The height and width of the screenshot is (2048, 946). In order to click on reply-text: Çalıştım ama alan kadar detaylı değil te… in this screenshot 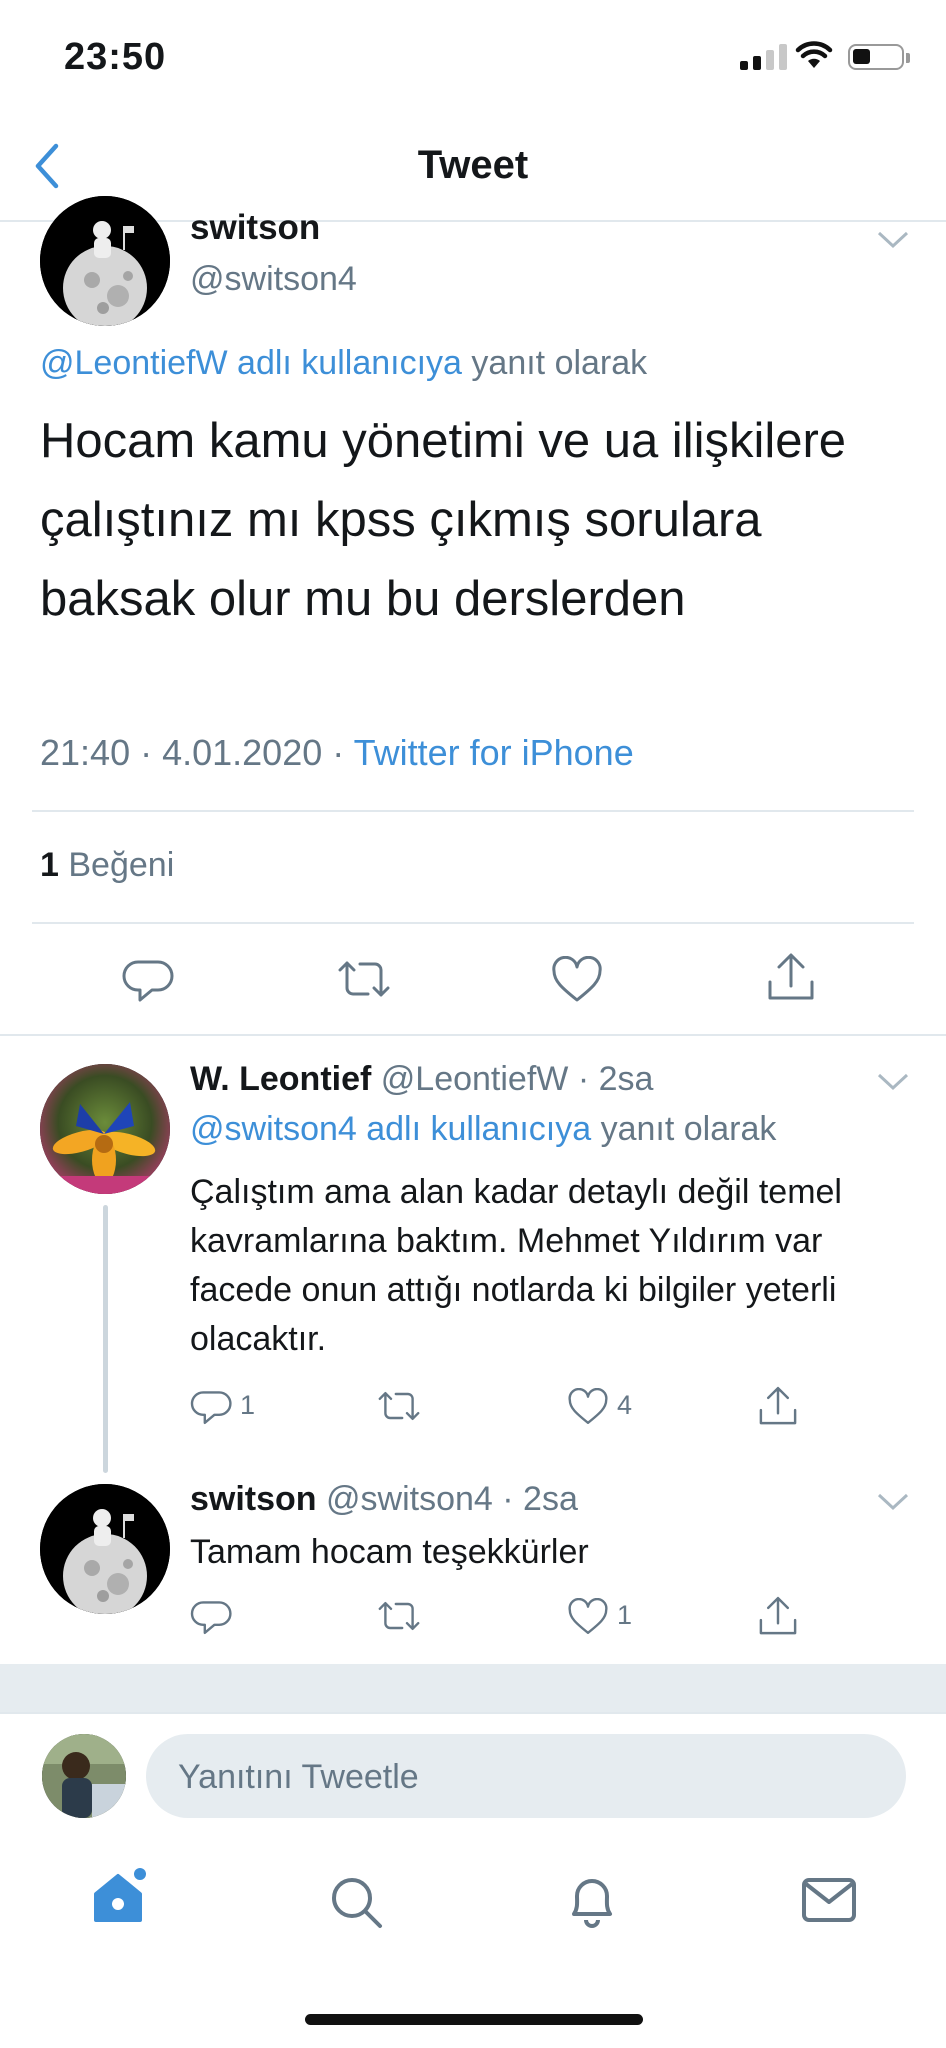, I will do `click(516, 1265)`.